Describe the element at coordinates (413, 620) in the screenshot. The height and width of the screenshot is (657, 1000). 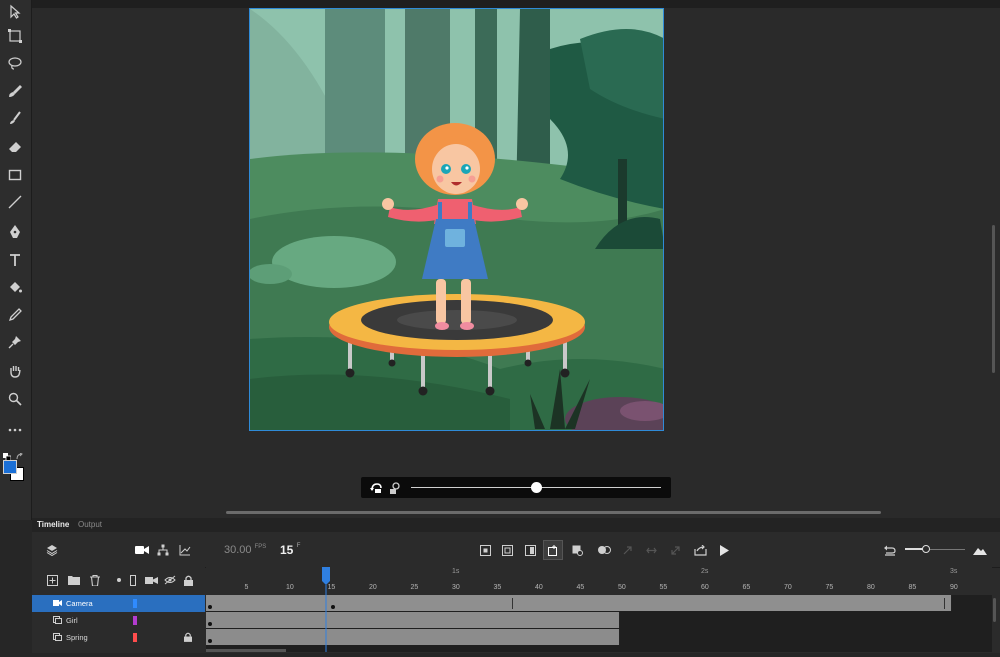
I see `girl-frame-span` at that location.